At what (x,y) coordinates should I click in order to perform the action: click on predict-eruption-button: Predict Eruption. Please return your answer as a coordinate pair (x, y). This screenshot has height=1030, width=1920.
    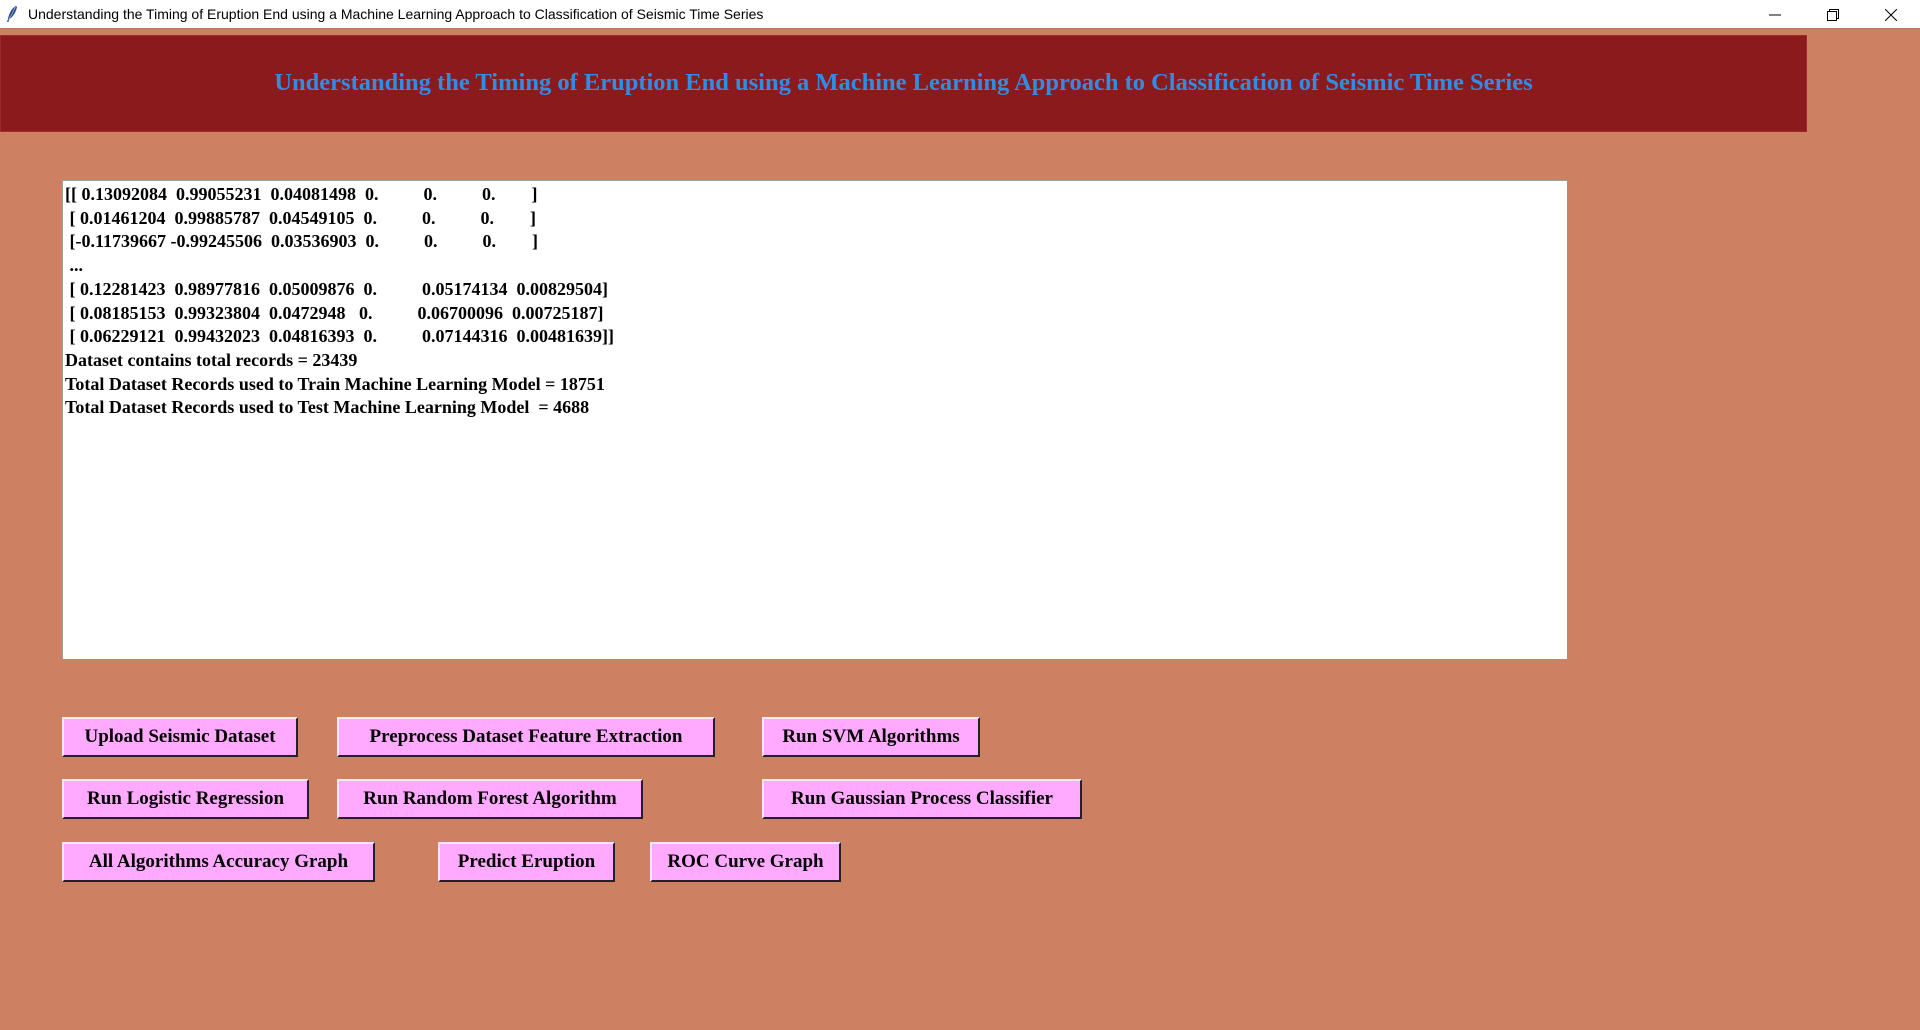
    Looking at the image, I should click on (526, 862).